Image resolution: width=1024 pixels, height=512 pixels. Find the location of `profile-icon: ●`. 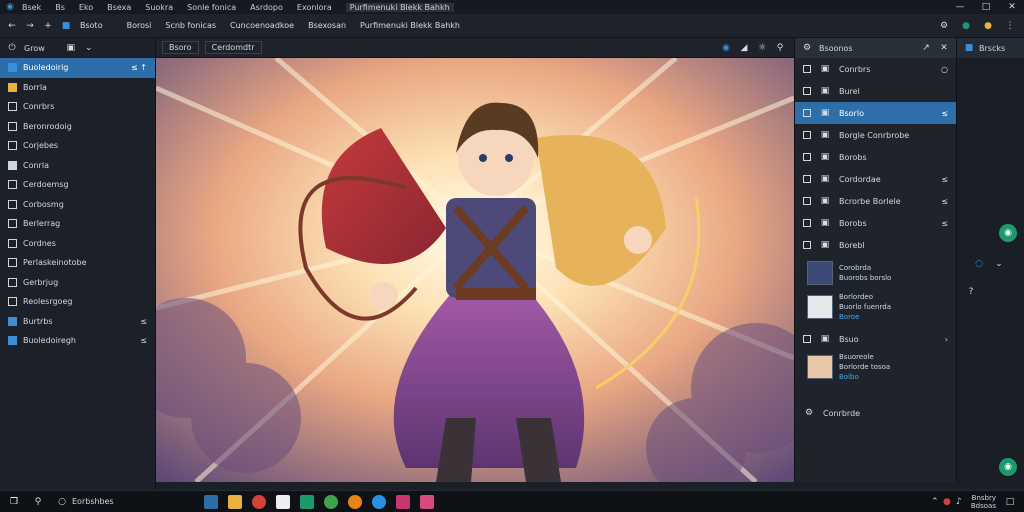

profile-icon: ● is located at coordinates (988, 26).